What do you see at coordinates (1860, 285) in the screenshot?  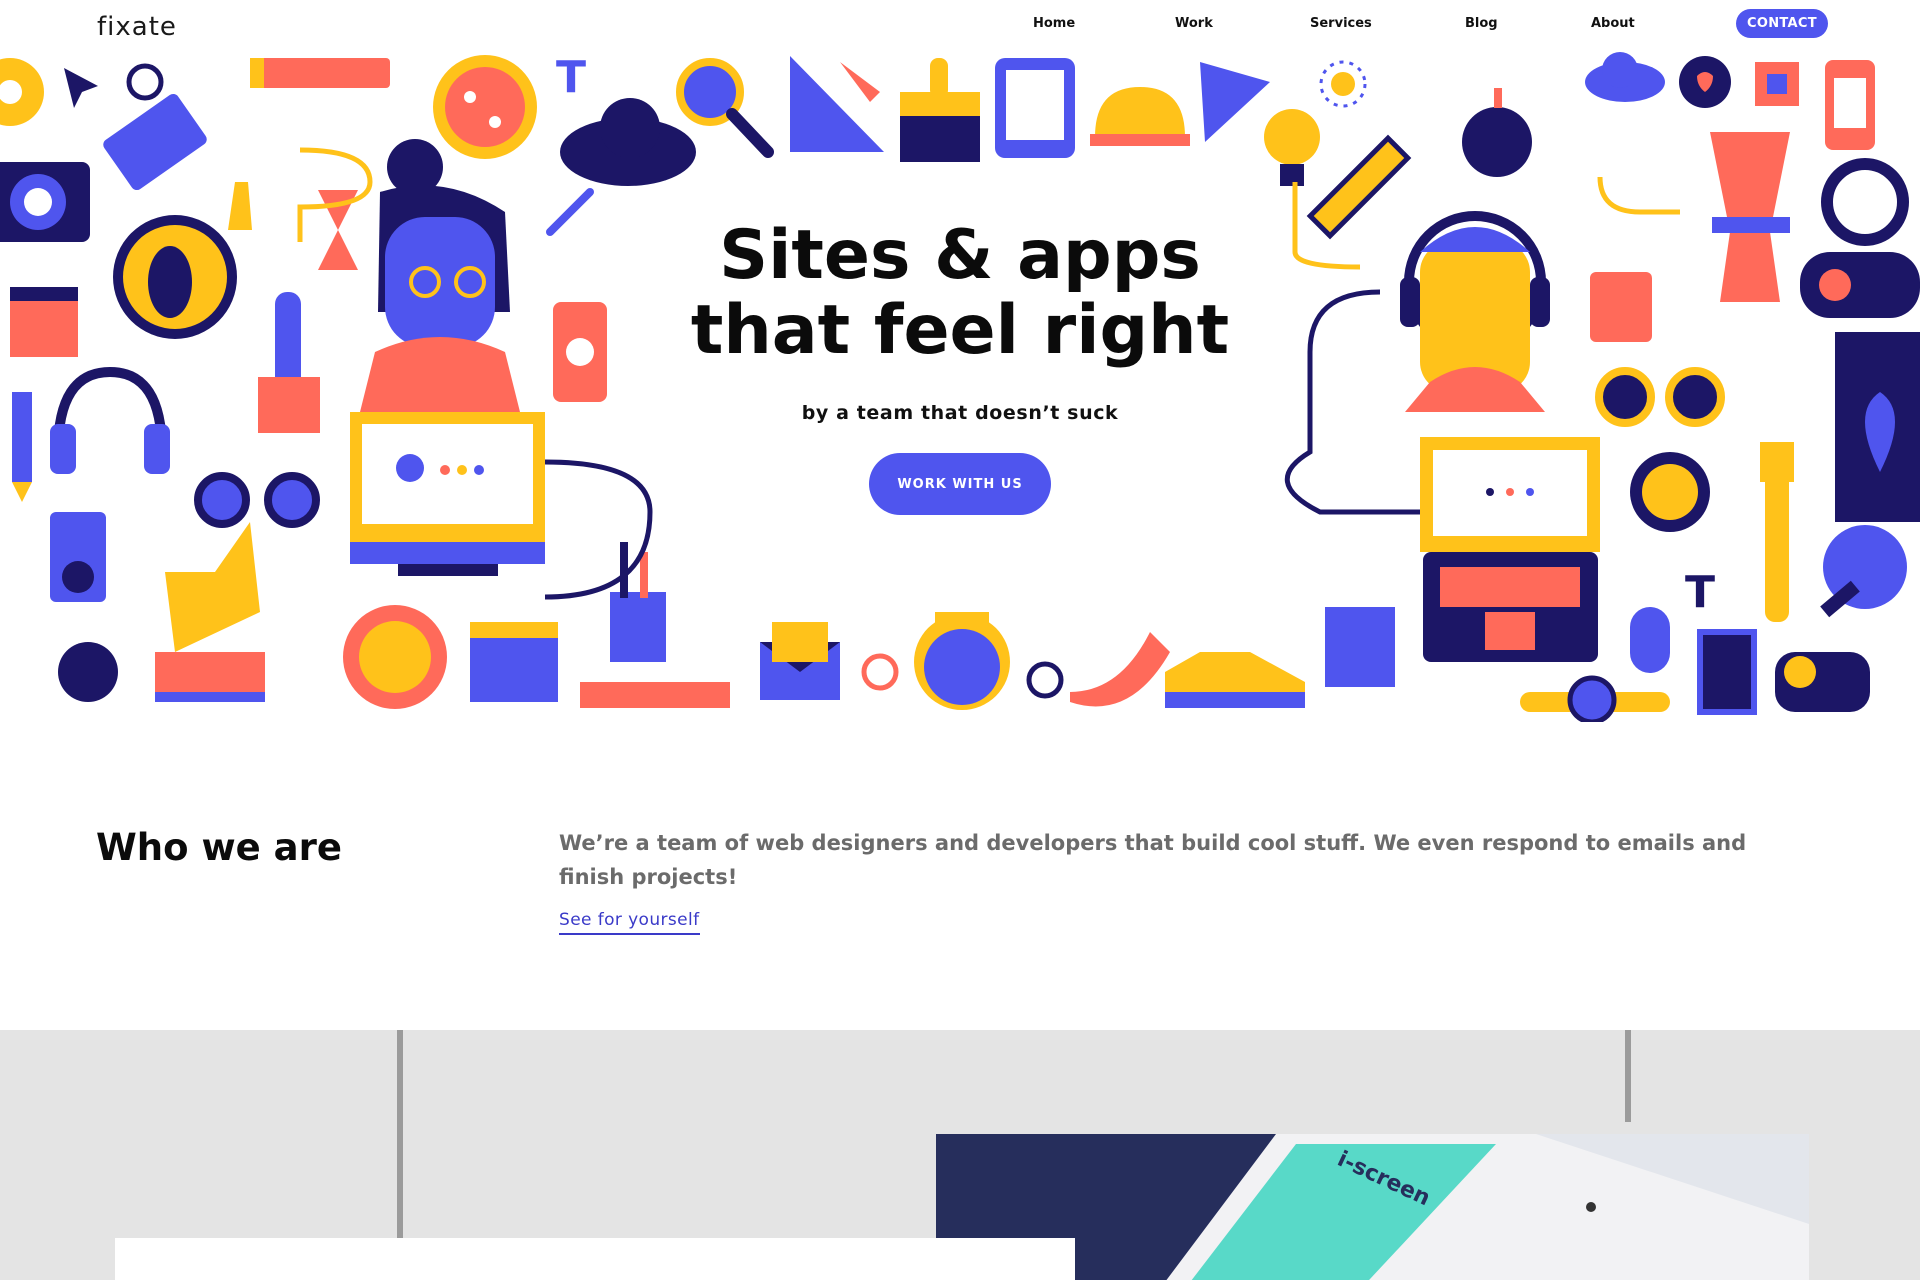 I see `gamepad-icon` at bounding box center [1860, 285].